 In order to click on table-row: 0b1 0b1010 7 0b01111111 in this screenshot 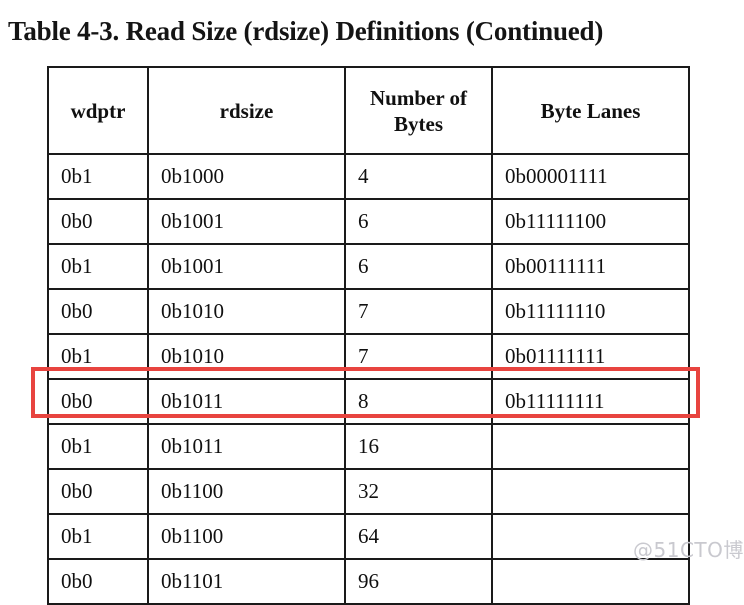, I will do `click(368, 356)`.